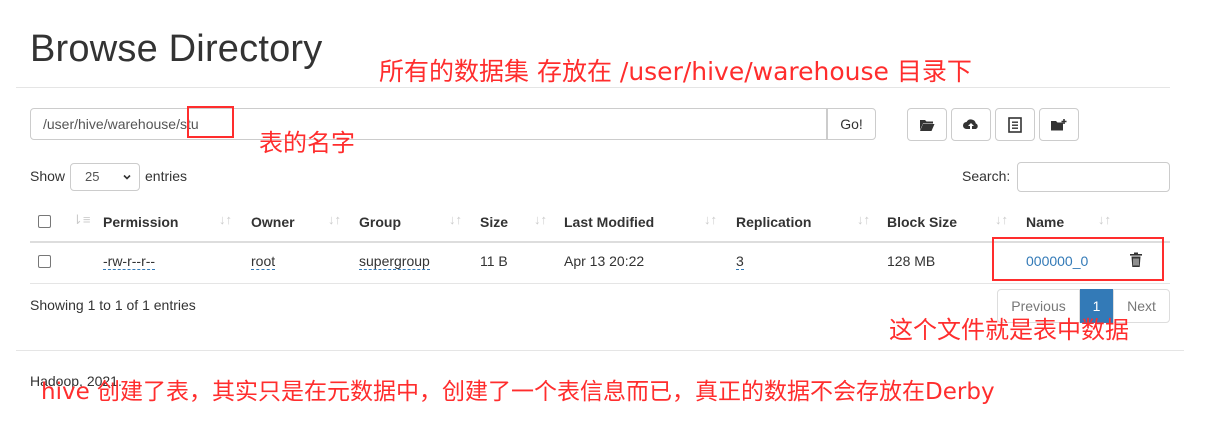 This screenshot has width=1216, height=432. What do you see at coordinates (986, 176) in the screenshot?
I see `search-label: Search:` at bounding box center [986, 176].